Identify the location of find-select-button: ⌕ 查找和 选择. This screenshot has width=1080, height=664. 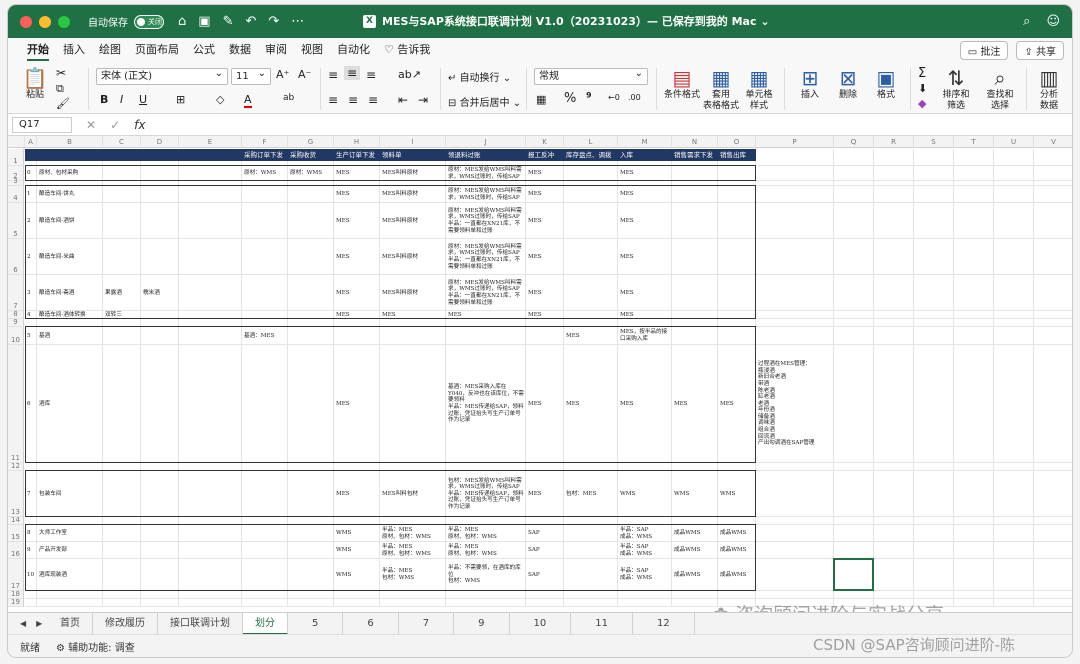
(1000, 89).